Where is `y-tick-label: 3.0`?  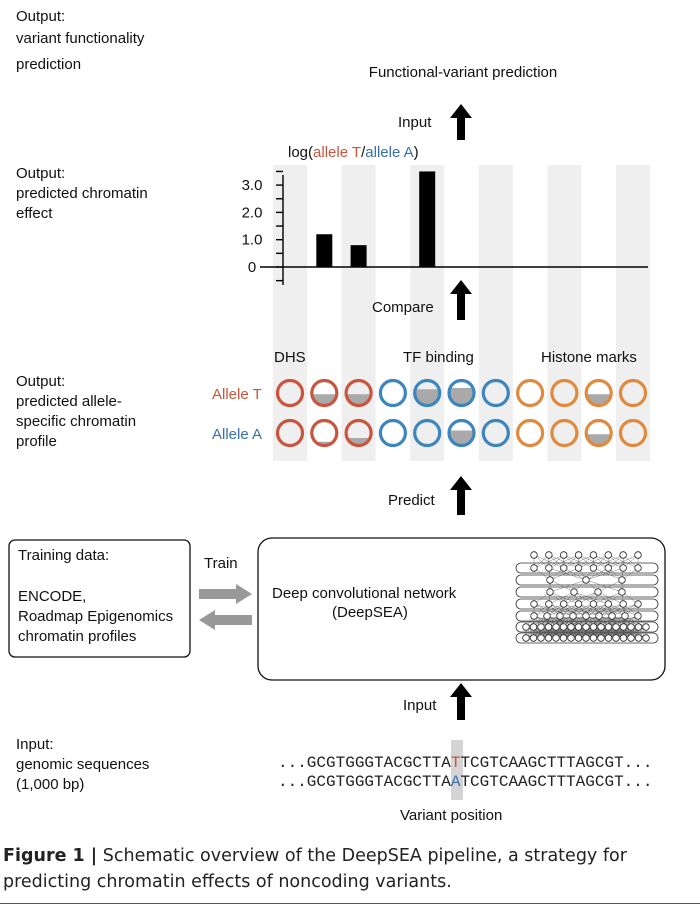
y-tick-label: 3.0 is located at coordinates (252, 185).